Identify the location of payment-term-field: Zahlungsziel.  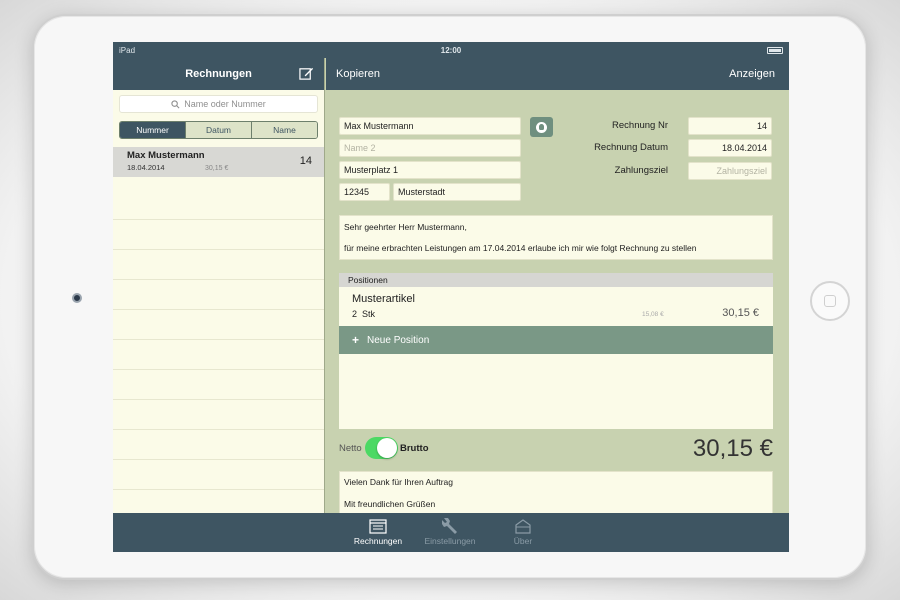
(730, 171).